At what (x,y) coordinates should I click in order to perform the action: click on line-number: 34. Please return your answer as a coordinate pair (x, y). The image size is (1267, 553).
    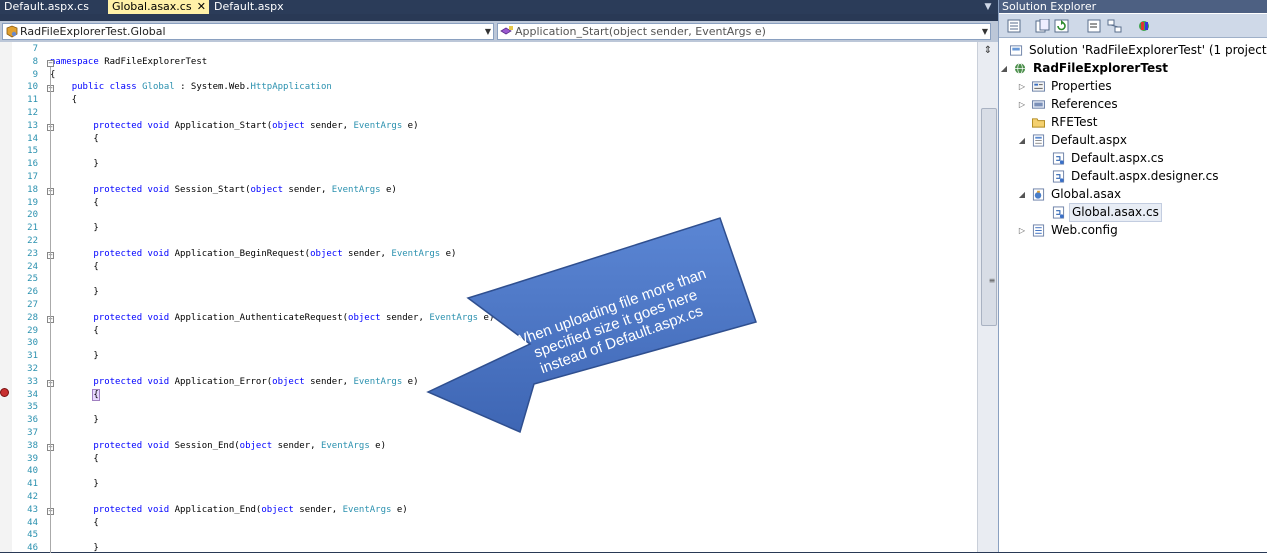
    Looking at the image, I should click on (32, 394).